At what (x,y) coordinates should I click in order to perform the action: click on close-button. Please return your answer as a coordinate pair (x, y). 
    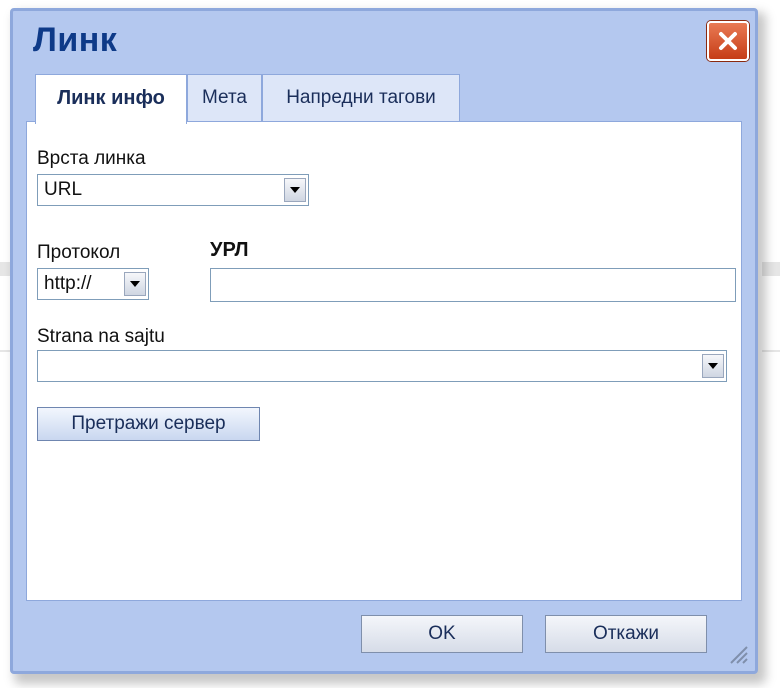
    Looking at the image, I should click on (728, 41).